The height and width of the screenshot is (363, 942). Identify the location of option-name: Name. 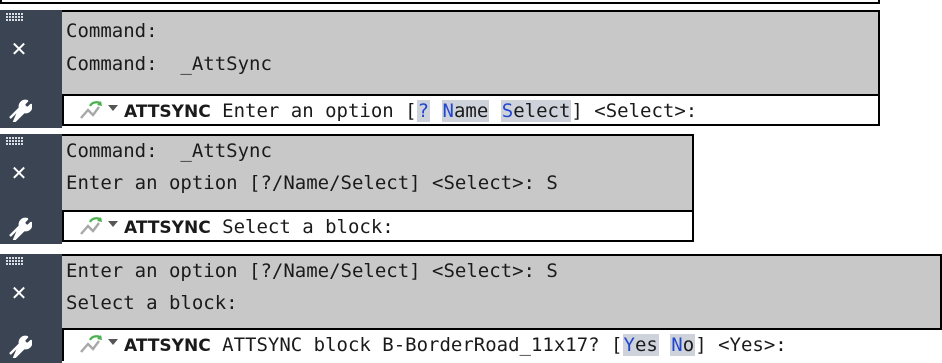
(465, 111).